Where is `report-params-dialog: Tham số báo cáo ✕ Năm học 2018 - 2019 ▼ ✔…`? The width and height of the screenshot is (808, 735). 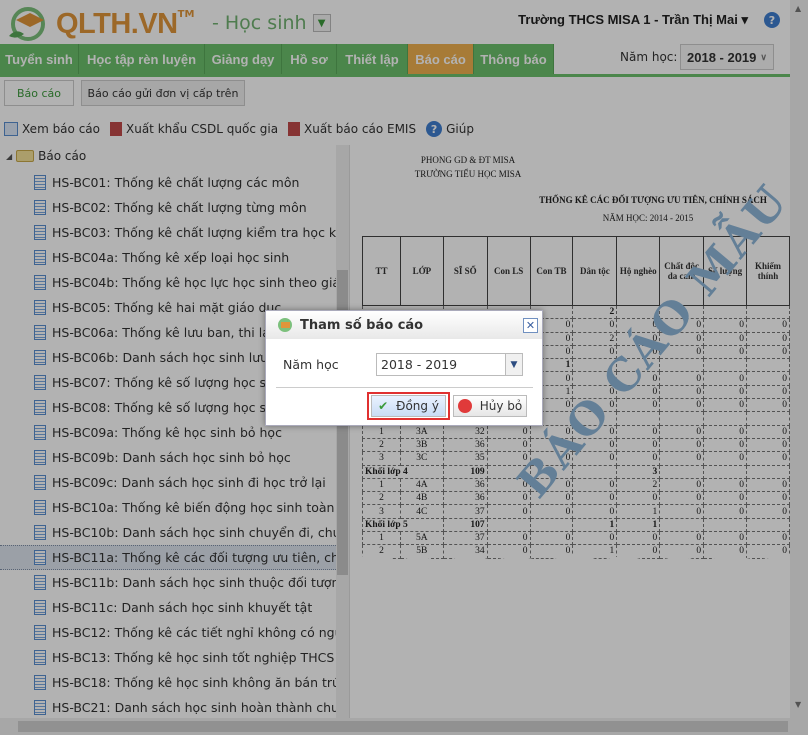 report-params-dialog: Tham số báo cáo ✕ Năm học 2018 - 2019 ▼ ✔… is located at coordinates (404, 368).